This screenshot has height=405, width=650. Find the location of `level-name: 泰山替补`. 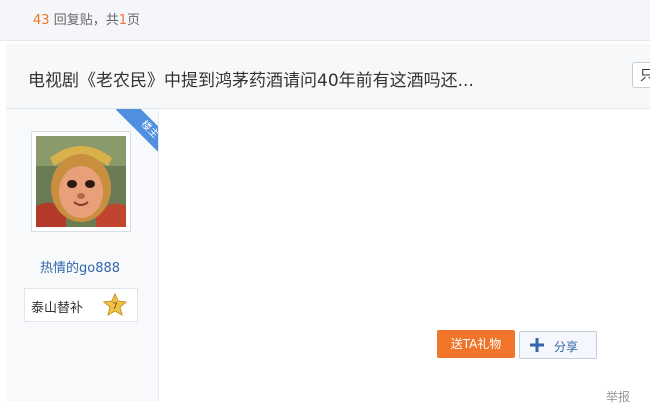

level-name: 泰山替补 is located at coordinates (57, 308).